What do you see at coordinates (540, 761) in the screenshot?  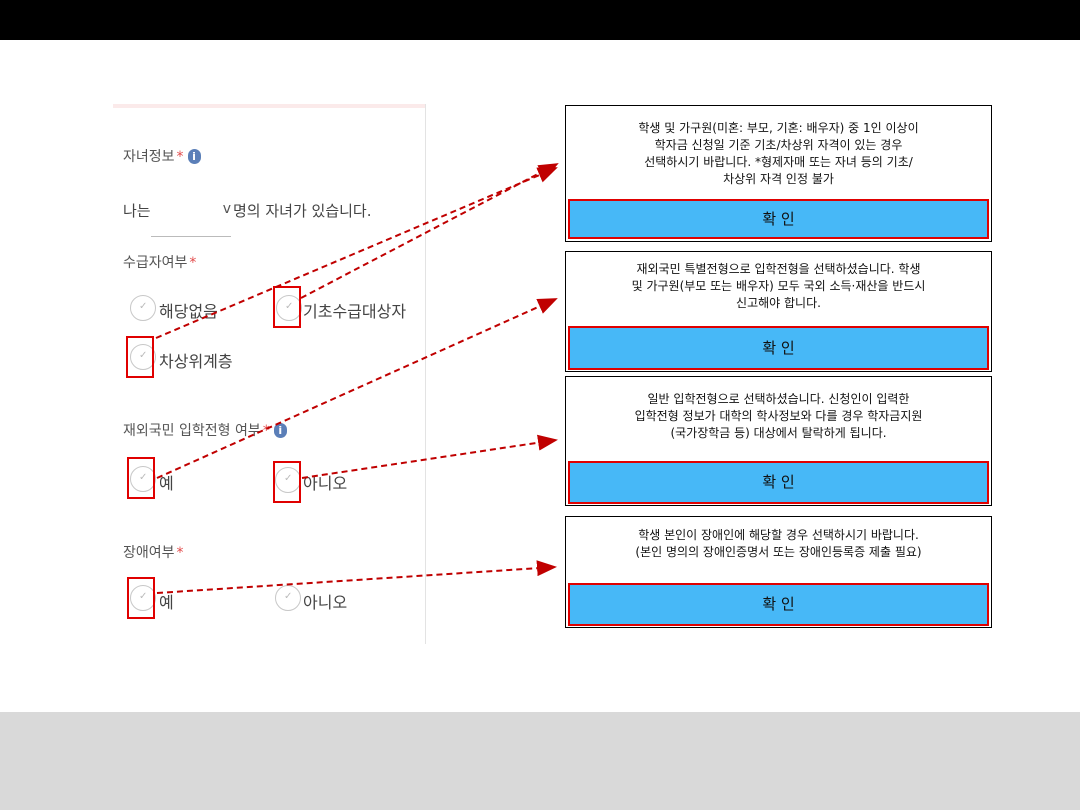 I see `bottom-bar` at bounding box center [540, 761].